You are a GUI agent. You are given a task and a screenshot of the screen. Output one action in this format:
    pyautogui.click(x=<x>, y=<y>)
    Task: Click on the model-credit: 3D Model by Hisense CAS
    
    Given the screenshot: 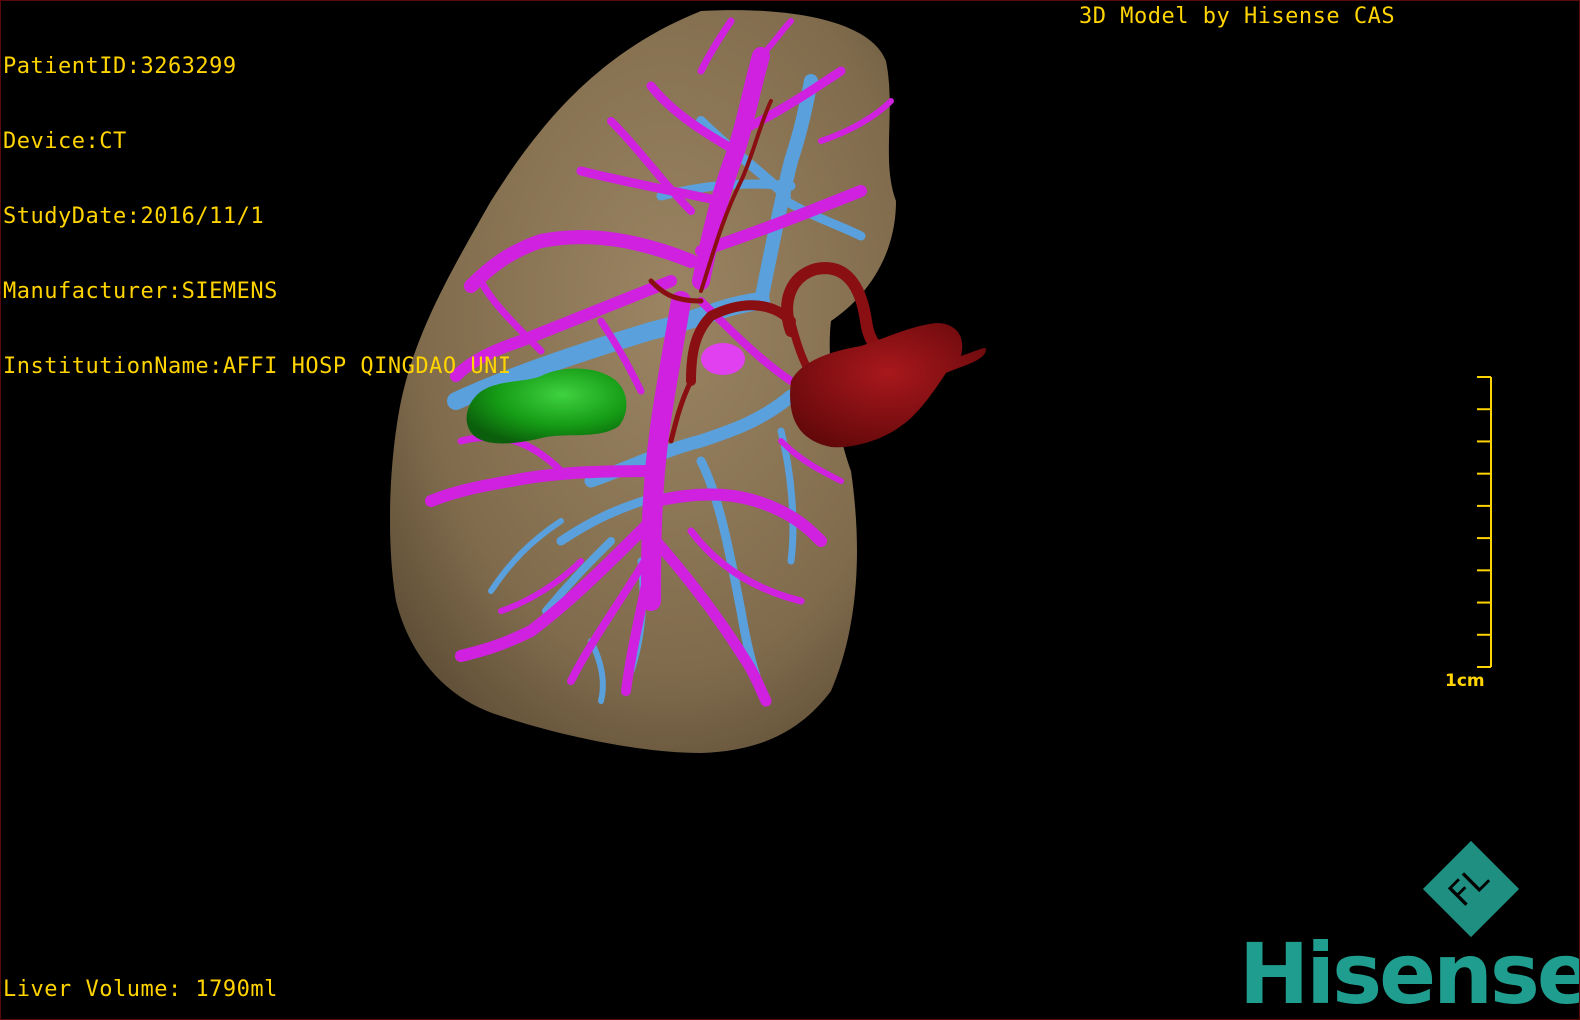 What is the action you would take?
    pyautogui.click(x=1237, y=16)
    